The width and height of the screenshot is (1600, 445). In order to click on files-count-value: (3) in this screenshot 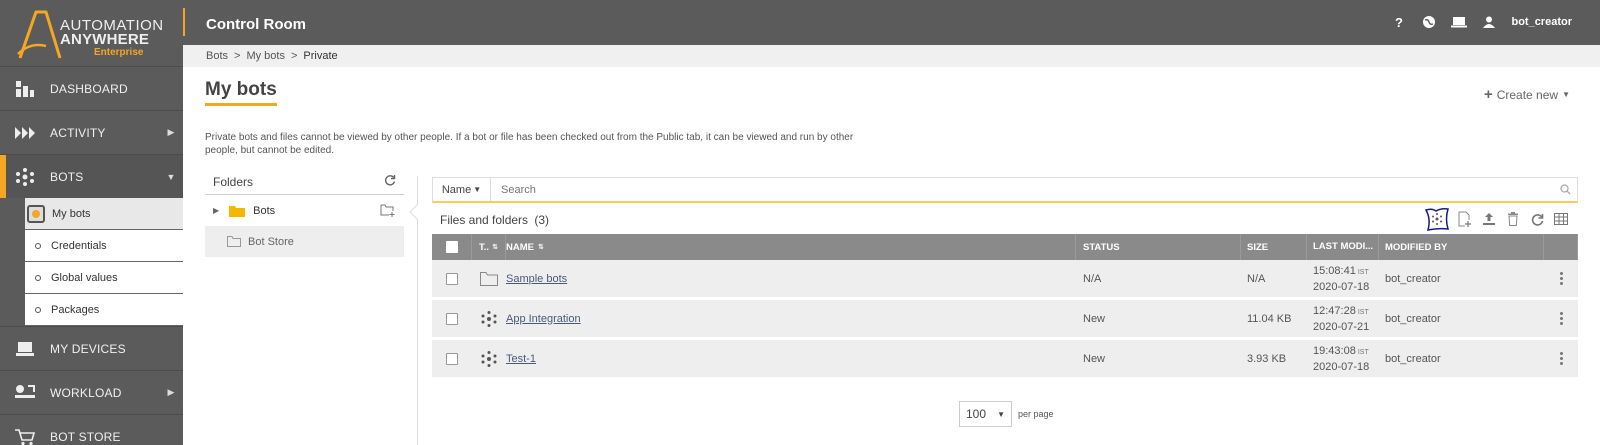, I will do `click(542, 220)`.